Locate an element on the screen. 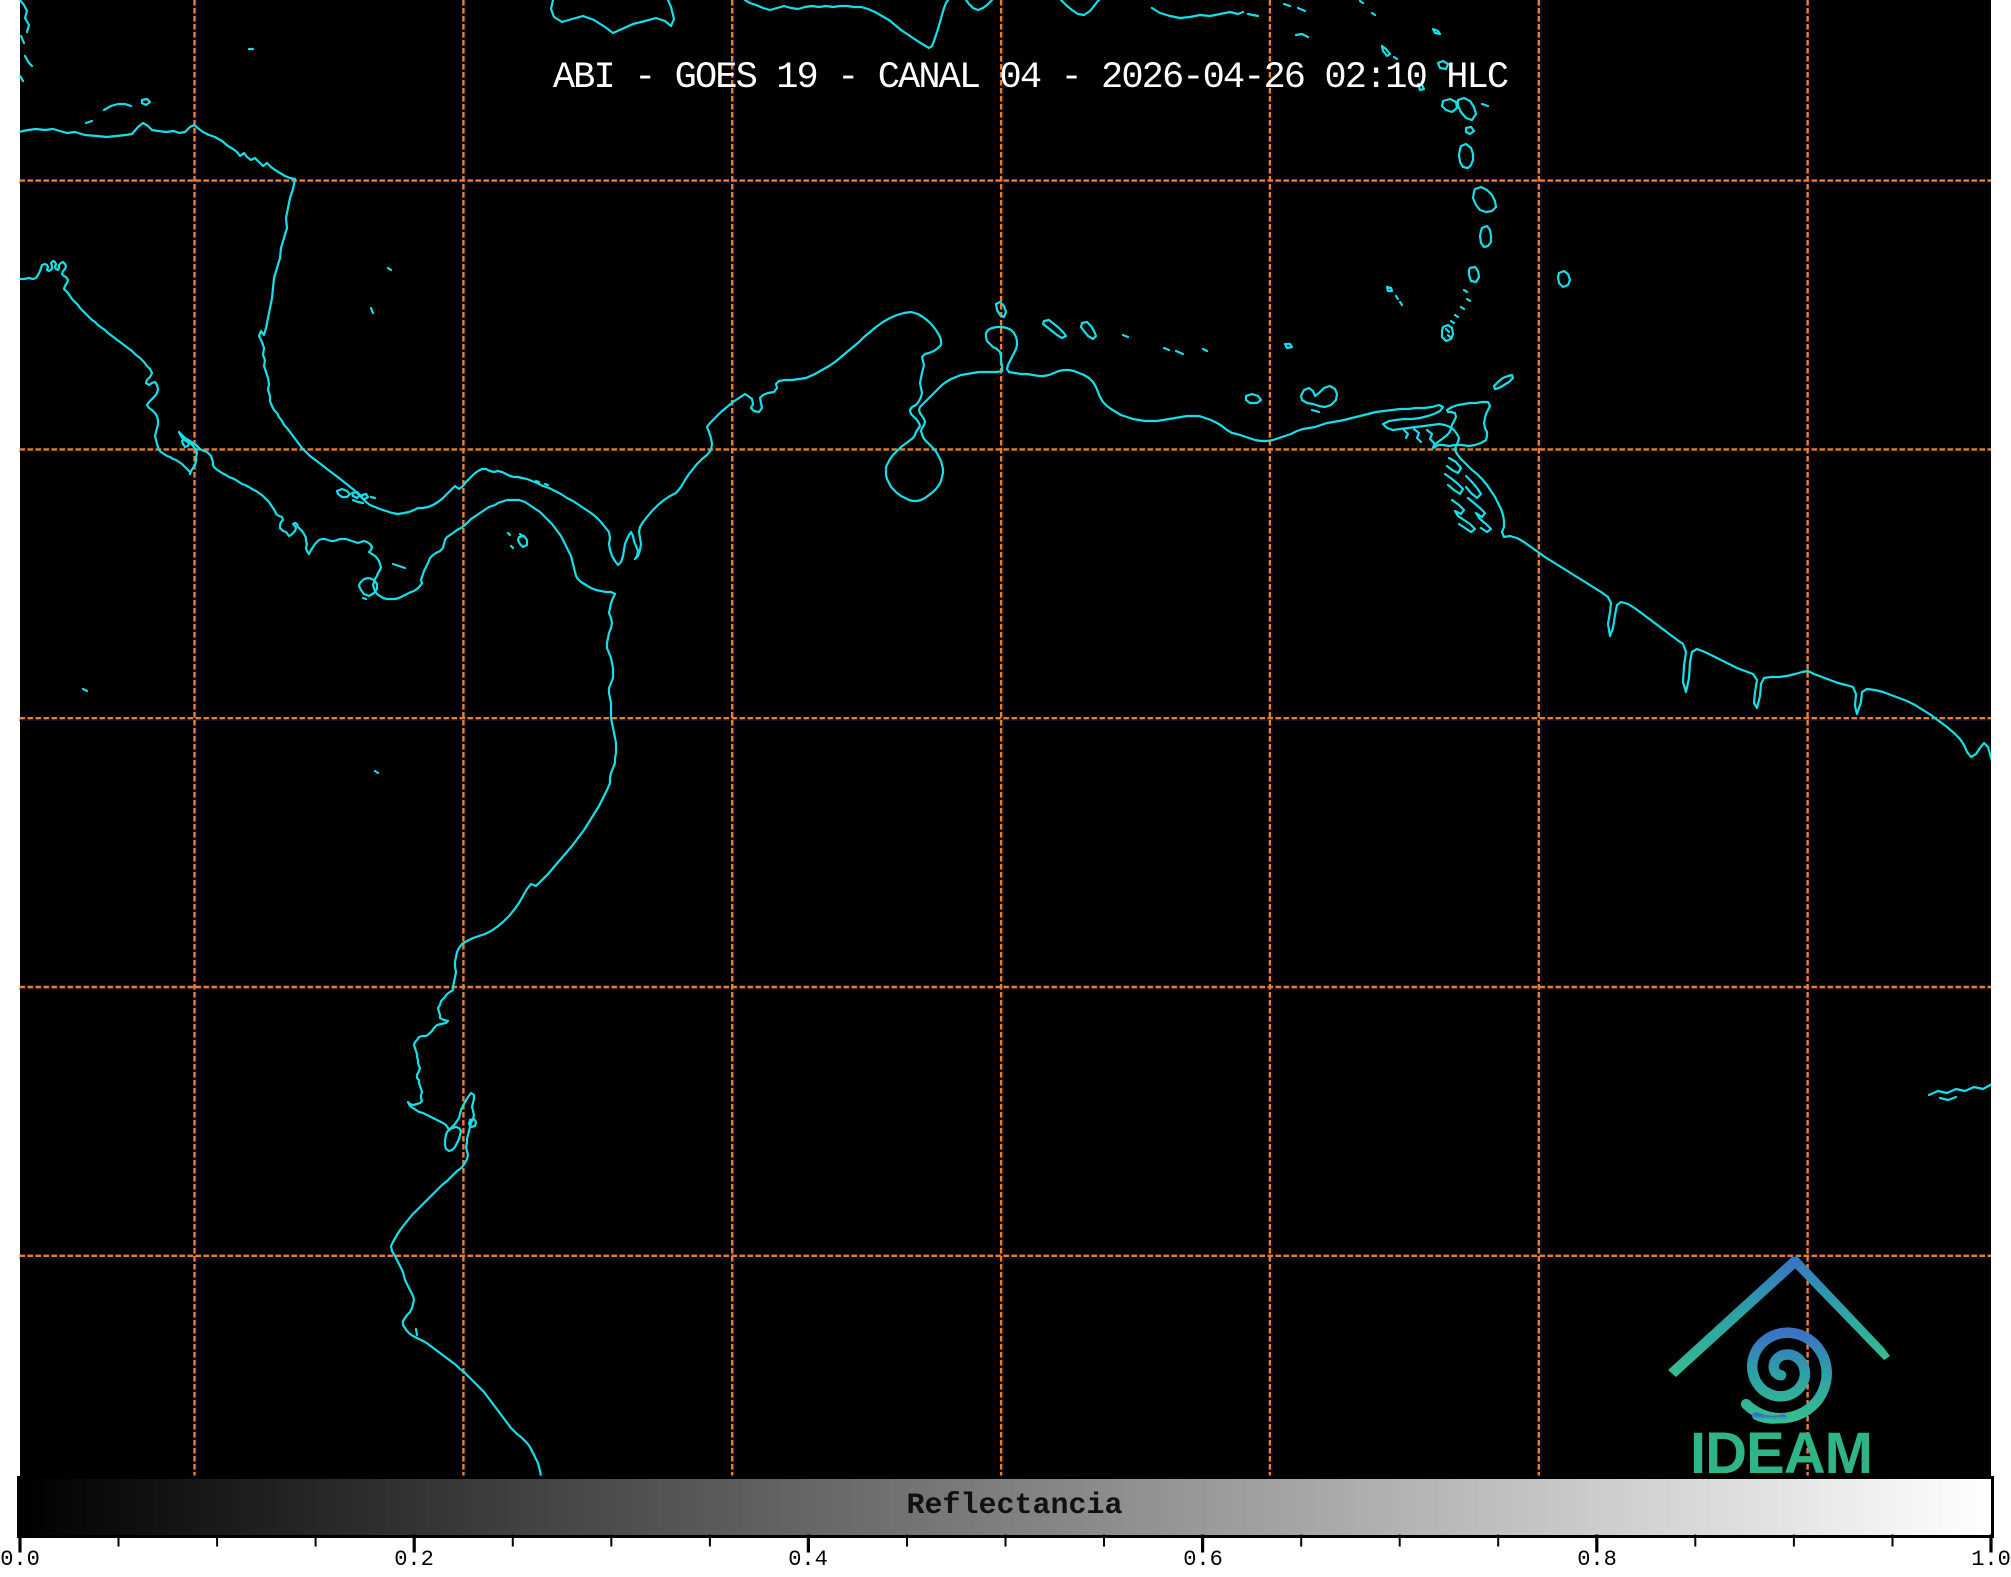 The height and width of the screenshot is (1577, 2011). svg-text: IDEAM is located at coordinates (1781, 1453).